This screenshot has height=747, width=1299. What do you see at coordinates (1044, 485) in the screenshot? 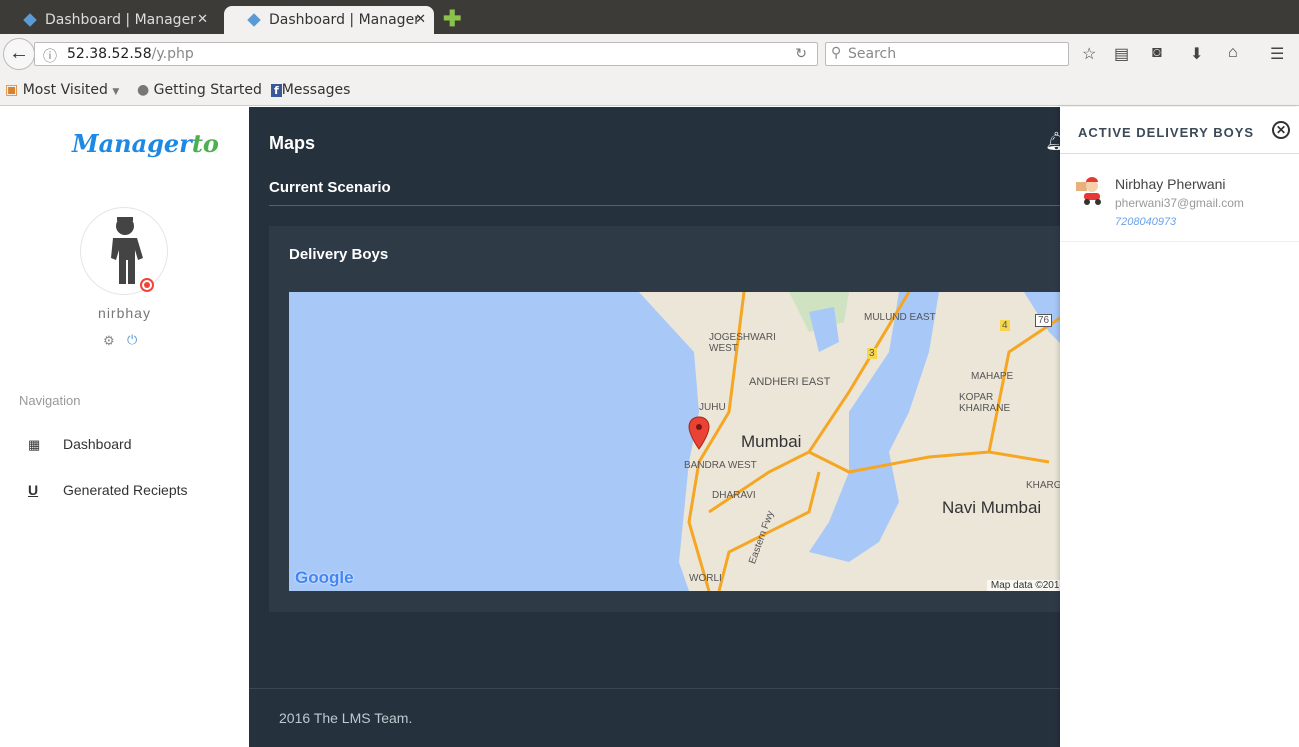
I see `map-label: KHARG` at bounding box center [1044, 485].